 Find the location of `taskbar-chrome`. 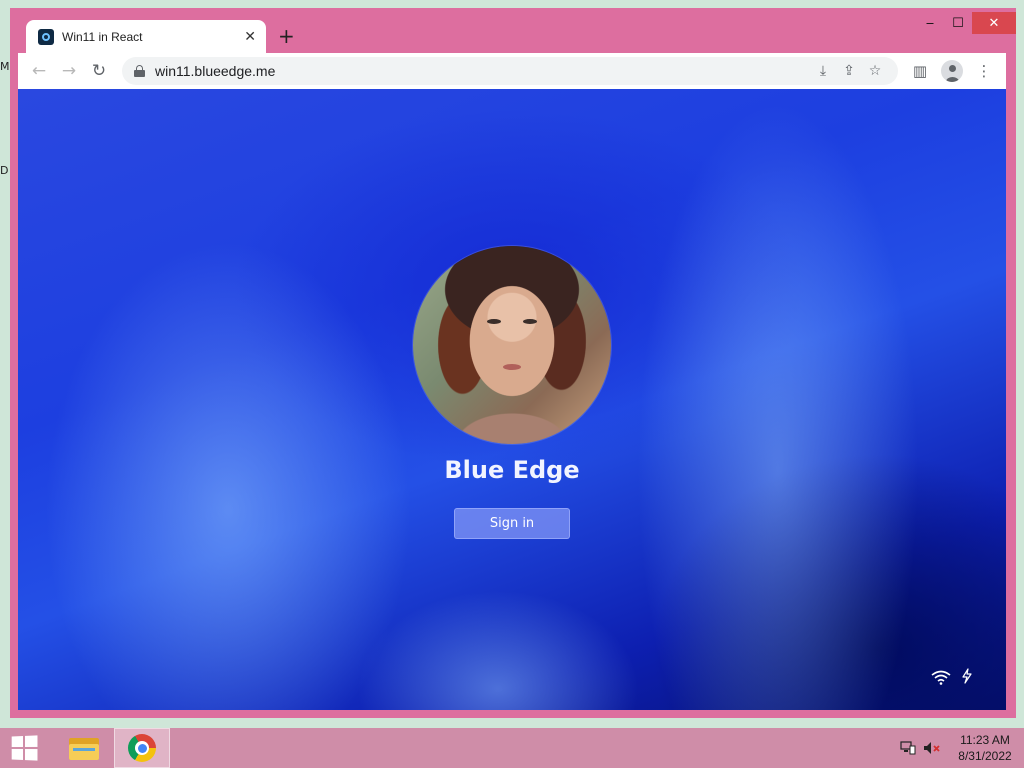

taskbar-chrome is located at coordinates (142, 748).